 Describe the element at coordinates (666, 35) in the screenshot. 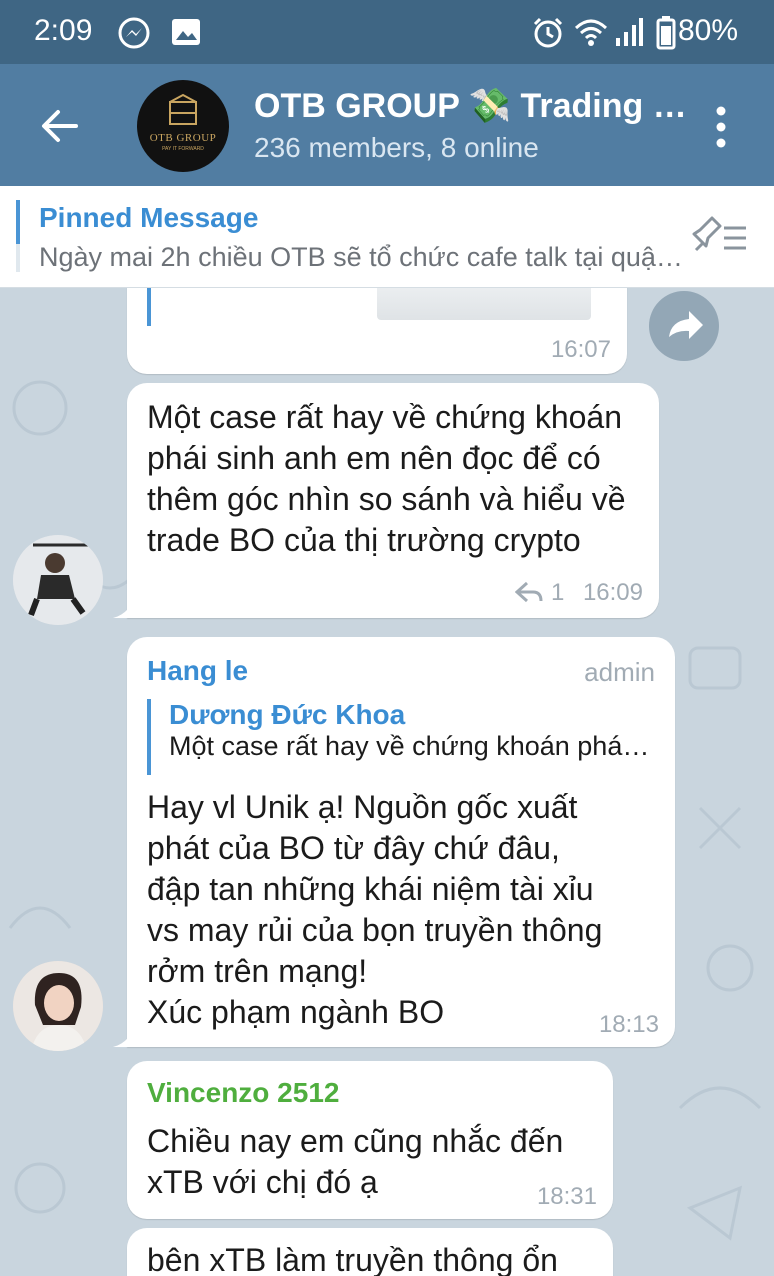

I see `battery-icon` at that location.